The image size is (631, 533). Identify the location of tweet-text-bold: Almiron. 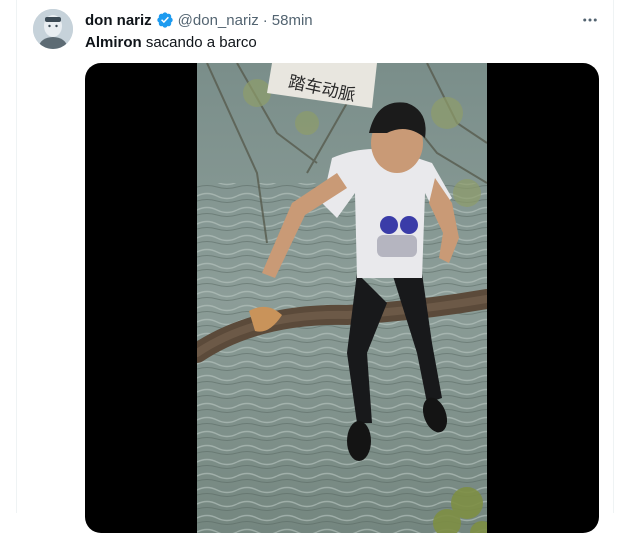
(113, 42).